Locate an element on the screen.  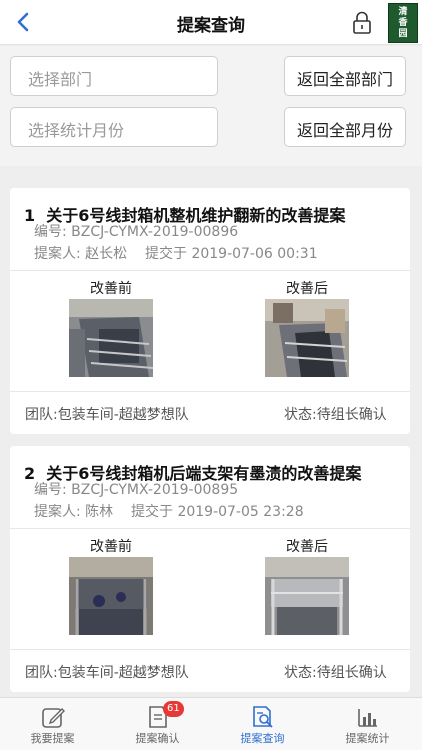
bar-chart-icon is located at coordinates (367, 718).